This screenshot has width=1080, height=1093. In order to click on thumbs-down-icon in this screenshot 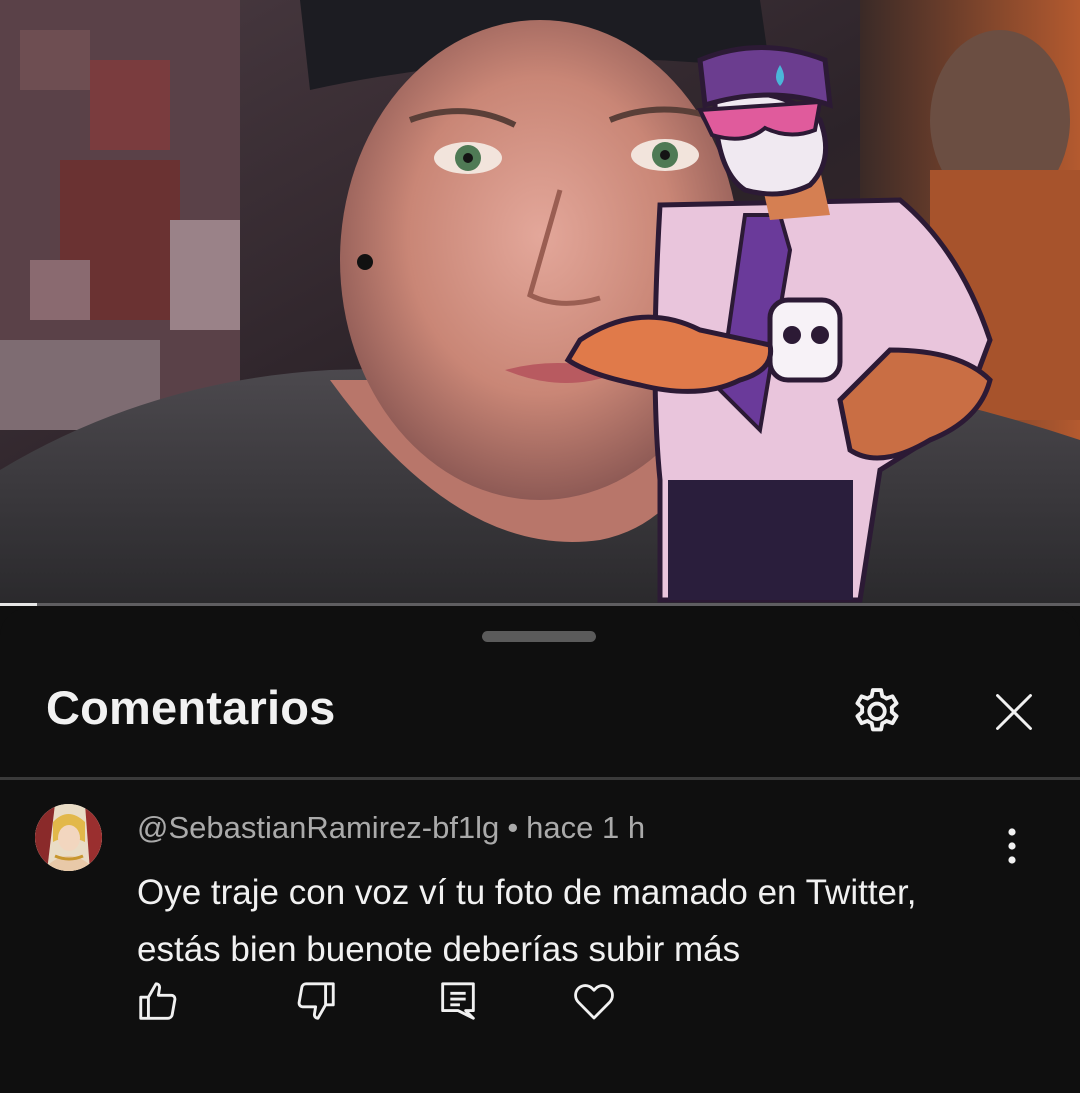, I will do `click(316, 1001)`.